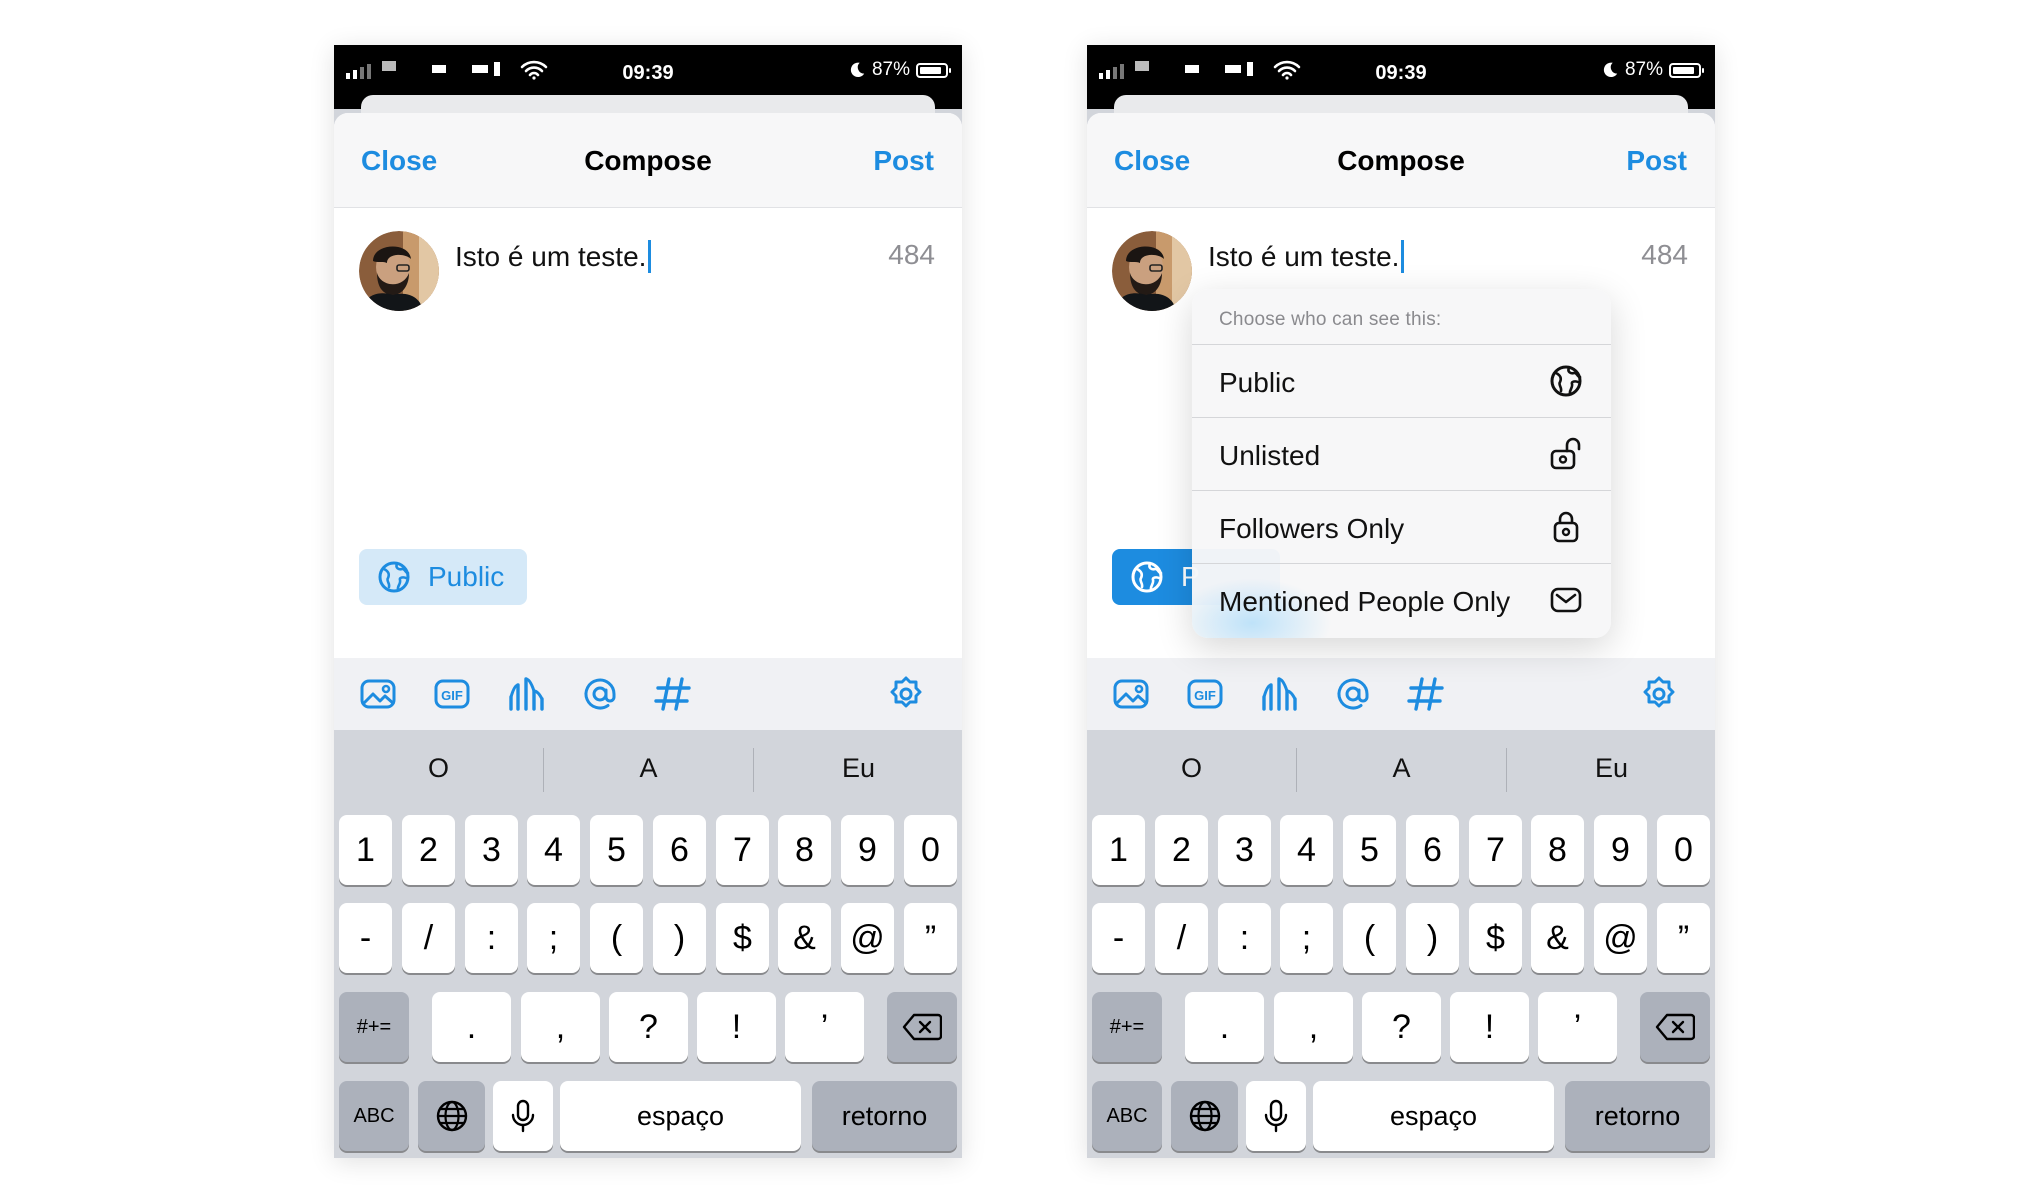 The height and width of the screenshot is (1200, 2040). I want to click on option-label: Followers Only, so click(1312, 528).